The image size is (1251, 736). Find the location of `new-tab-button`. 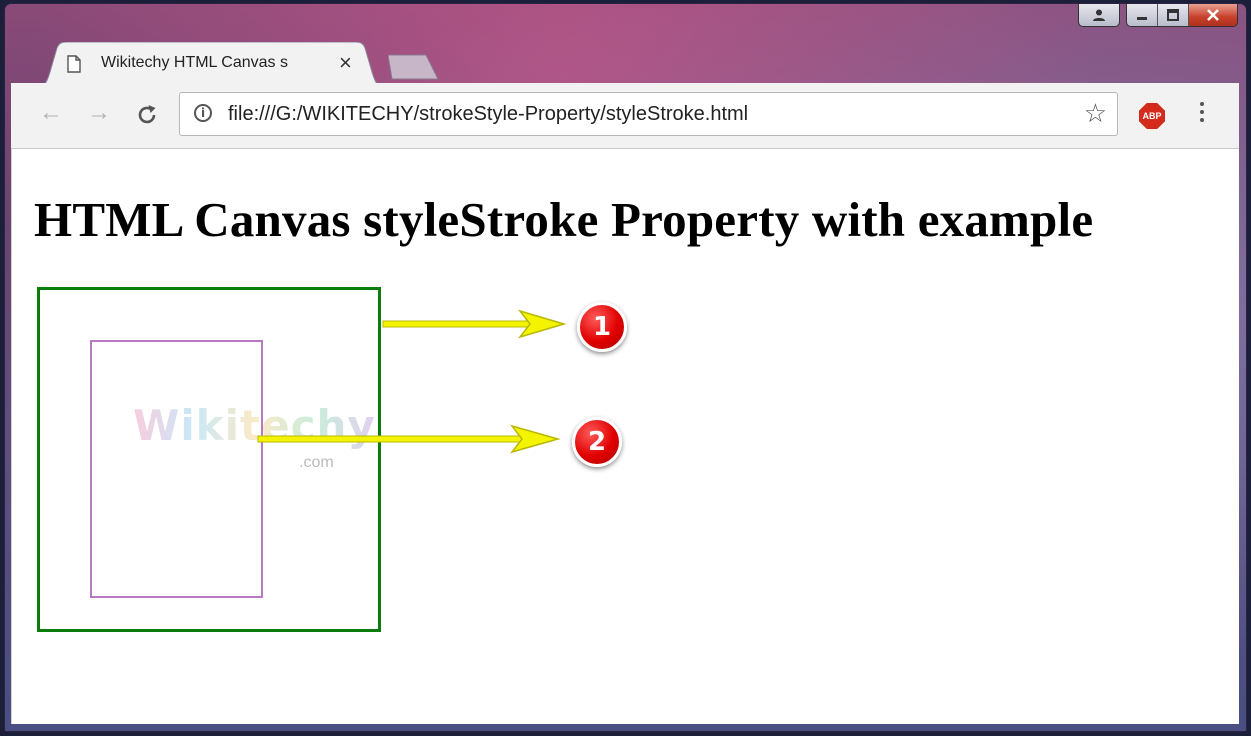

new-tab-button is located at coordinates (415, 67).